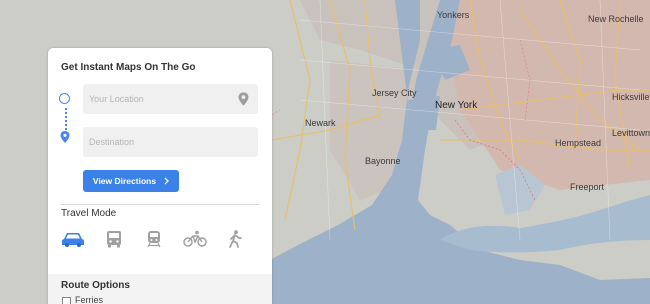 Image resolution: width=650 pixels, height=304 pixels. I want to click on chevron-right-icon, so click(166, 181).